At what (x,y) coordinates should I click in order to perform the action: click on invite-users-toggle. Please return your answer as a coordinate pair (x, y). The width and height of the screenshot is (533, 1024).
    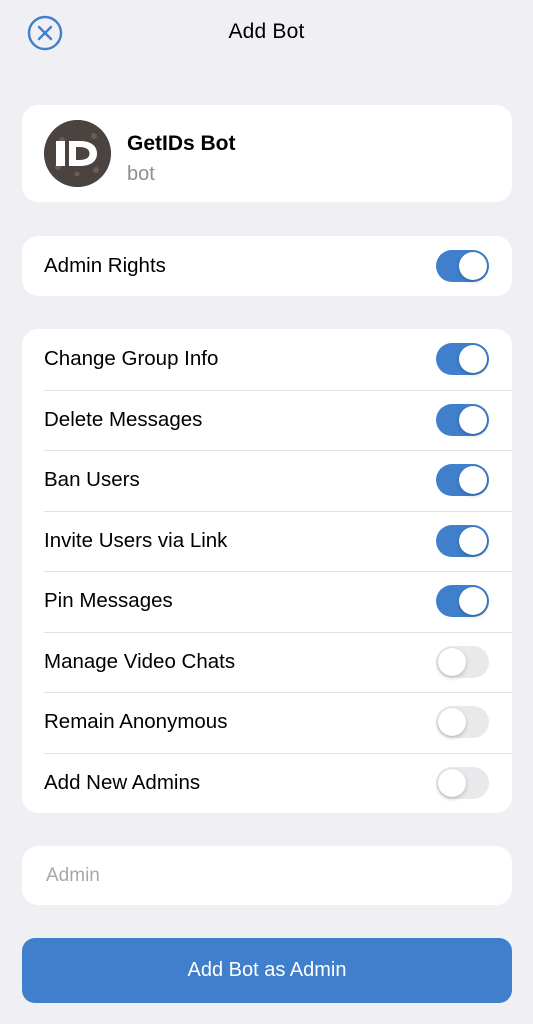
    Looking at the image, I should click on (462, 540).